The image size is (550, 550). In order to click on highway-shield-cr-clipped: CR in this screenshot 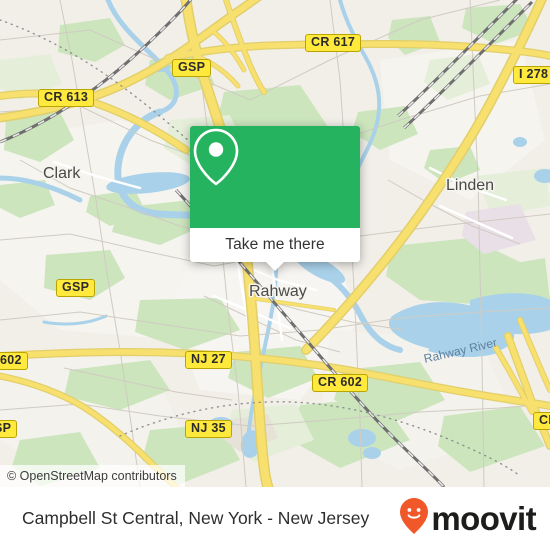, I will do `click(541, 421)`.